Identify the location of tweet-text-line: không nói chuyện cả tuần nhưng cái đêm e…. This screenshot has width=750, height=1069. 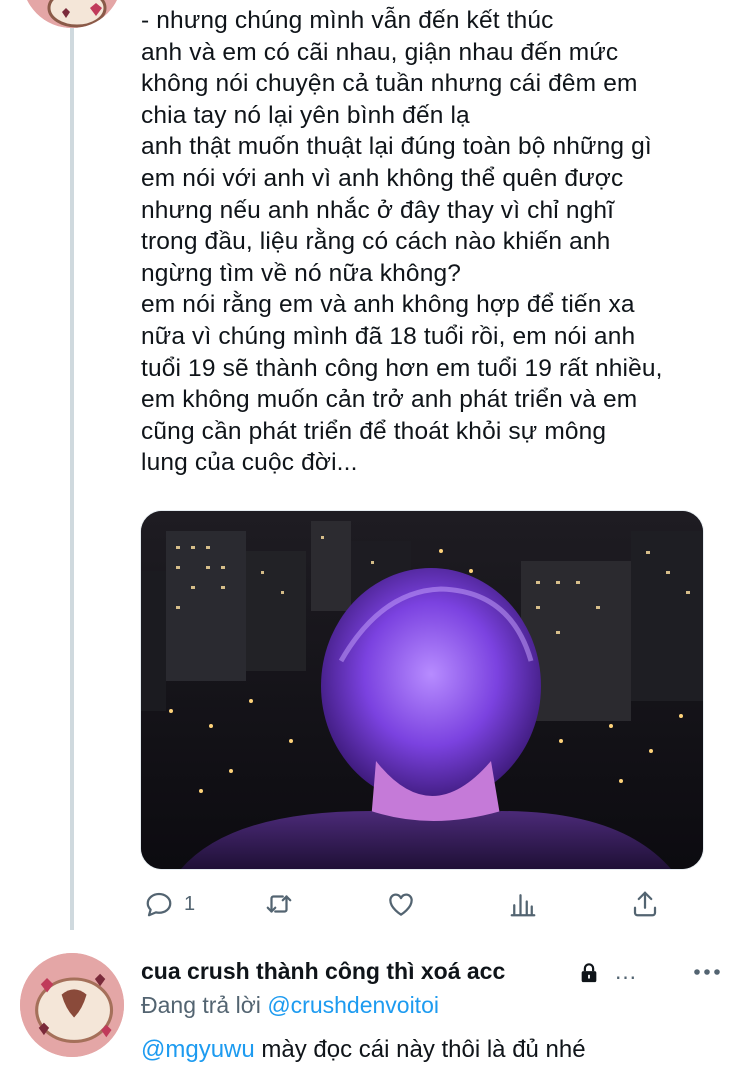
(389, 84).